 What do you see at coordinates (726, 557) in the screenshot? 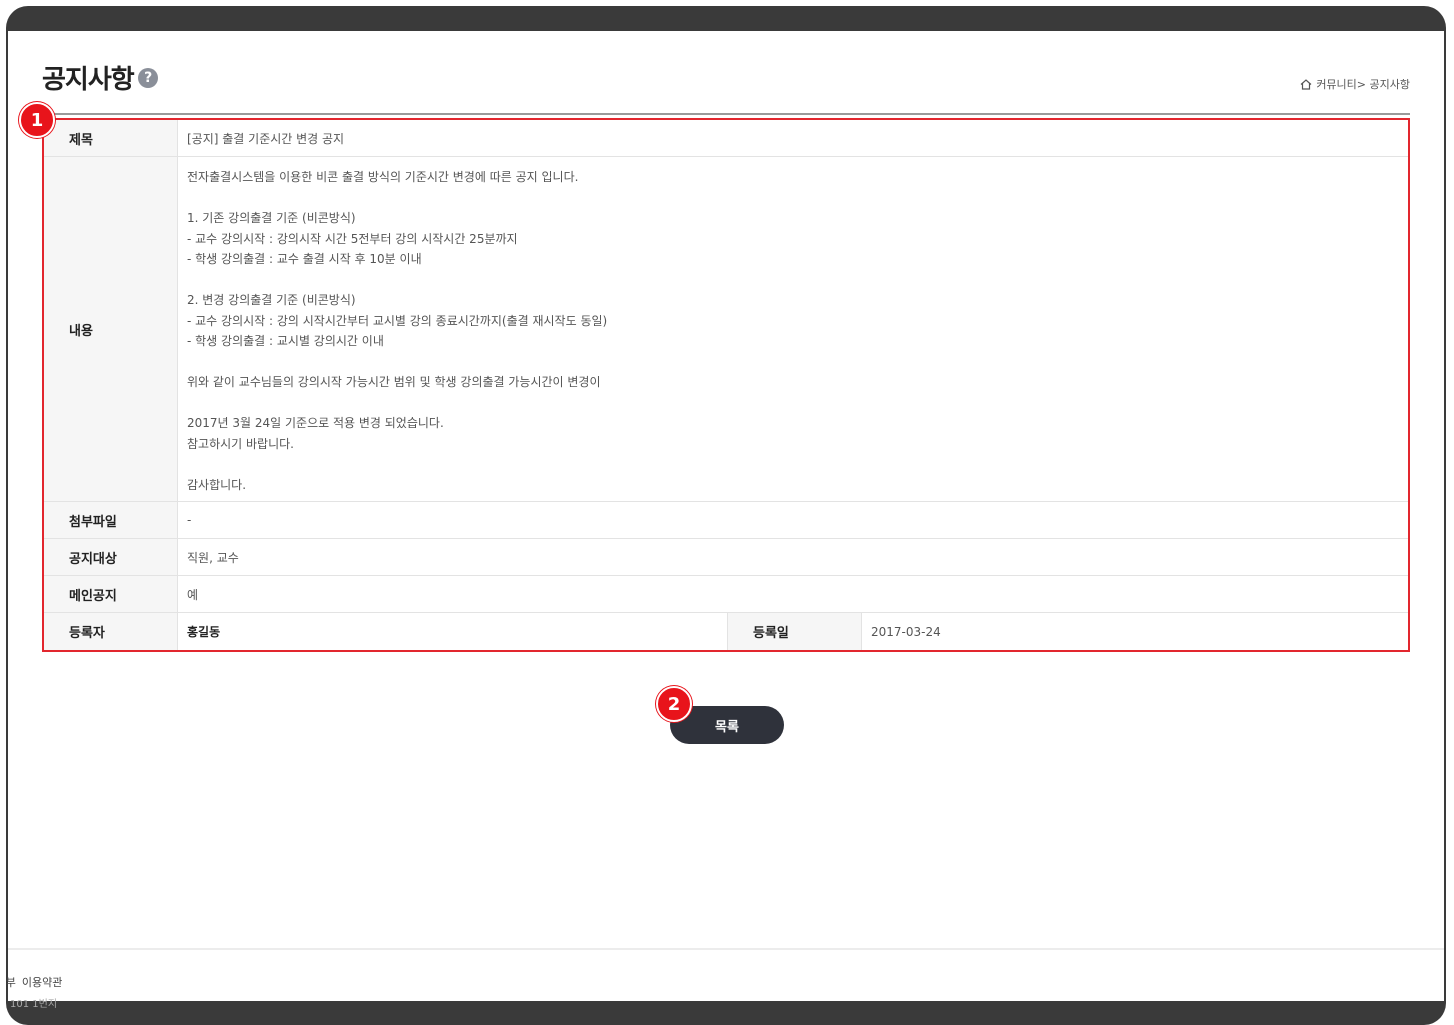
I see `table-row-target: 공지대상 직원, 교수` at bounding box center [726, 557].